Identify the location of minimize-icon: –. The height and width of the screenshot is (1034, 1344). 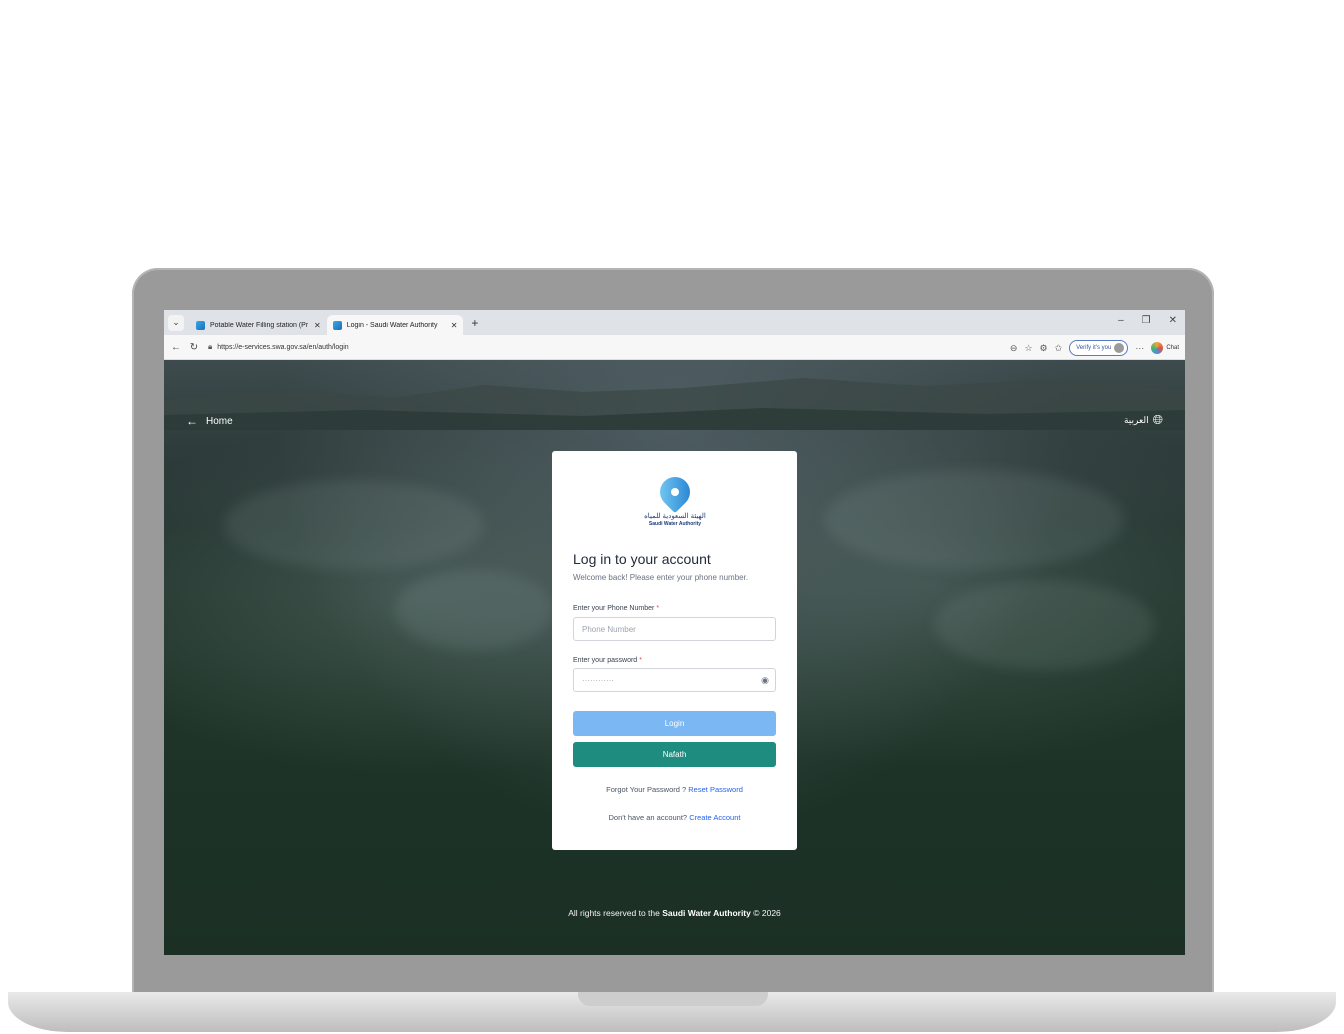
(1121, 320).